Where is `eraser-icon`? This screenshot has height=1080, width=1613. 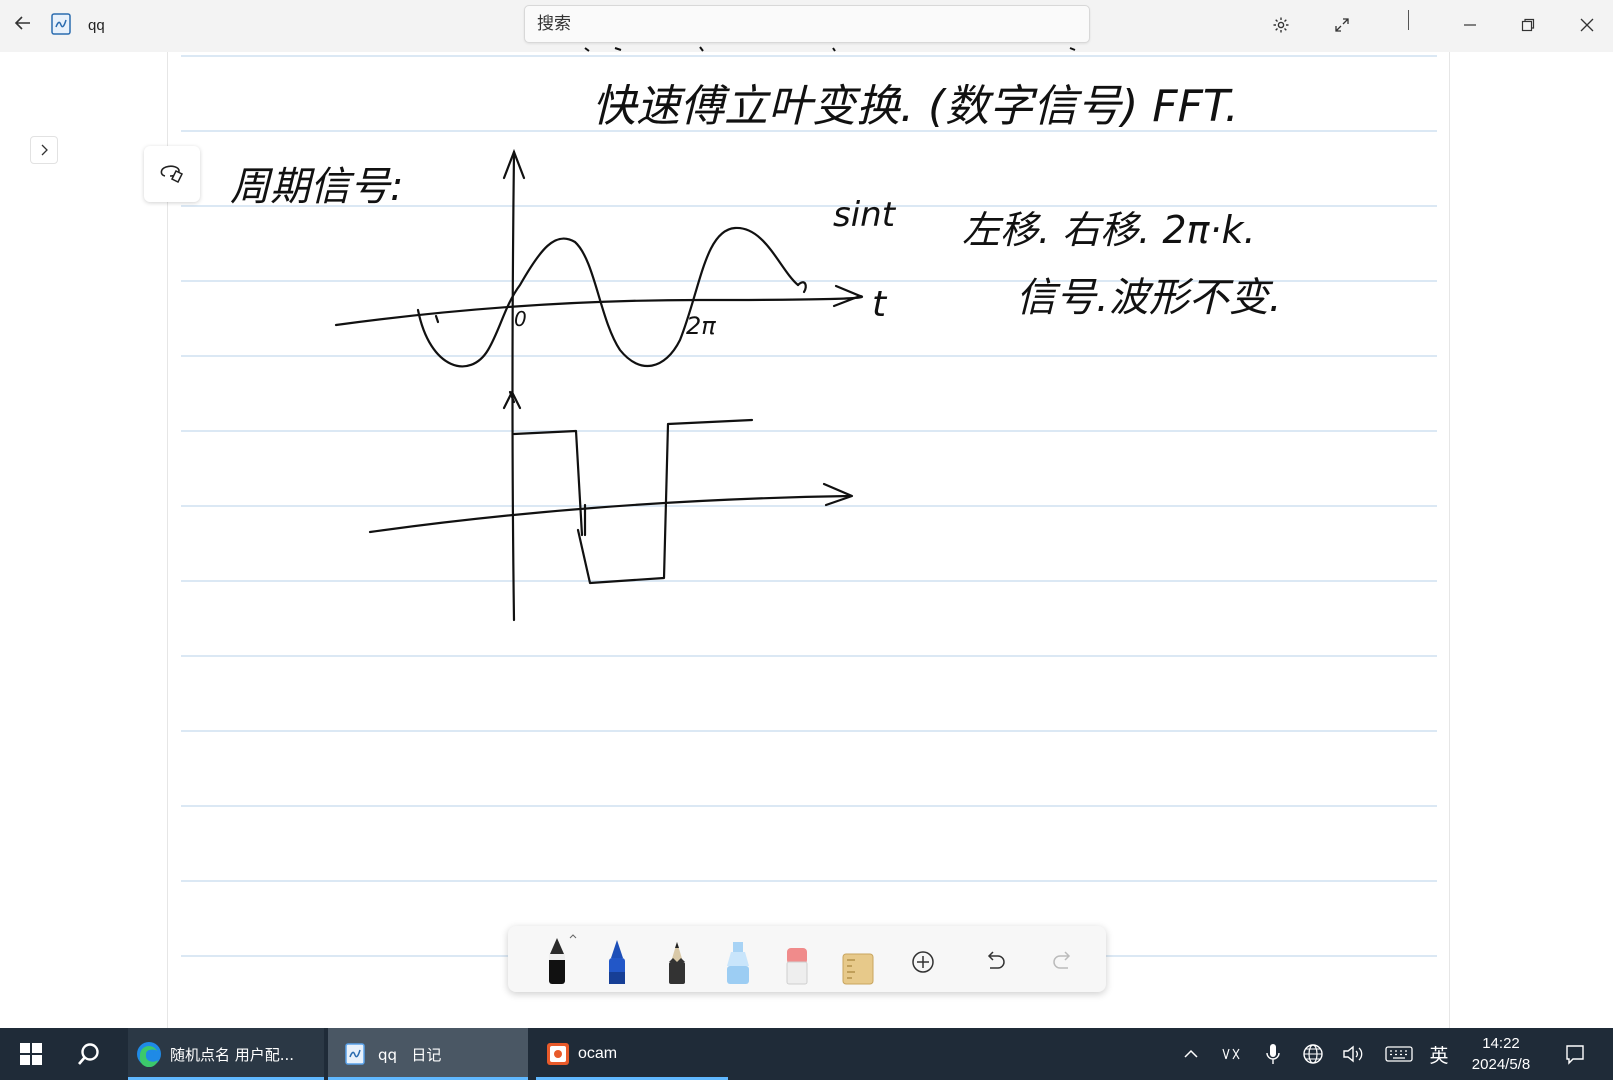
eraser-icon is located at coordinates (797, 960).